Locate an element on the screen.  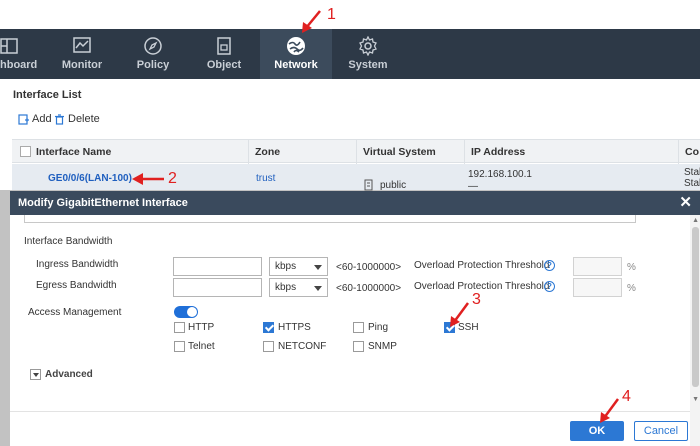
telnet-label: Telnet is located at coordinates (201, 346).